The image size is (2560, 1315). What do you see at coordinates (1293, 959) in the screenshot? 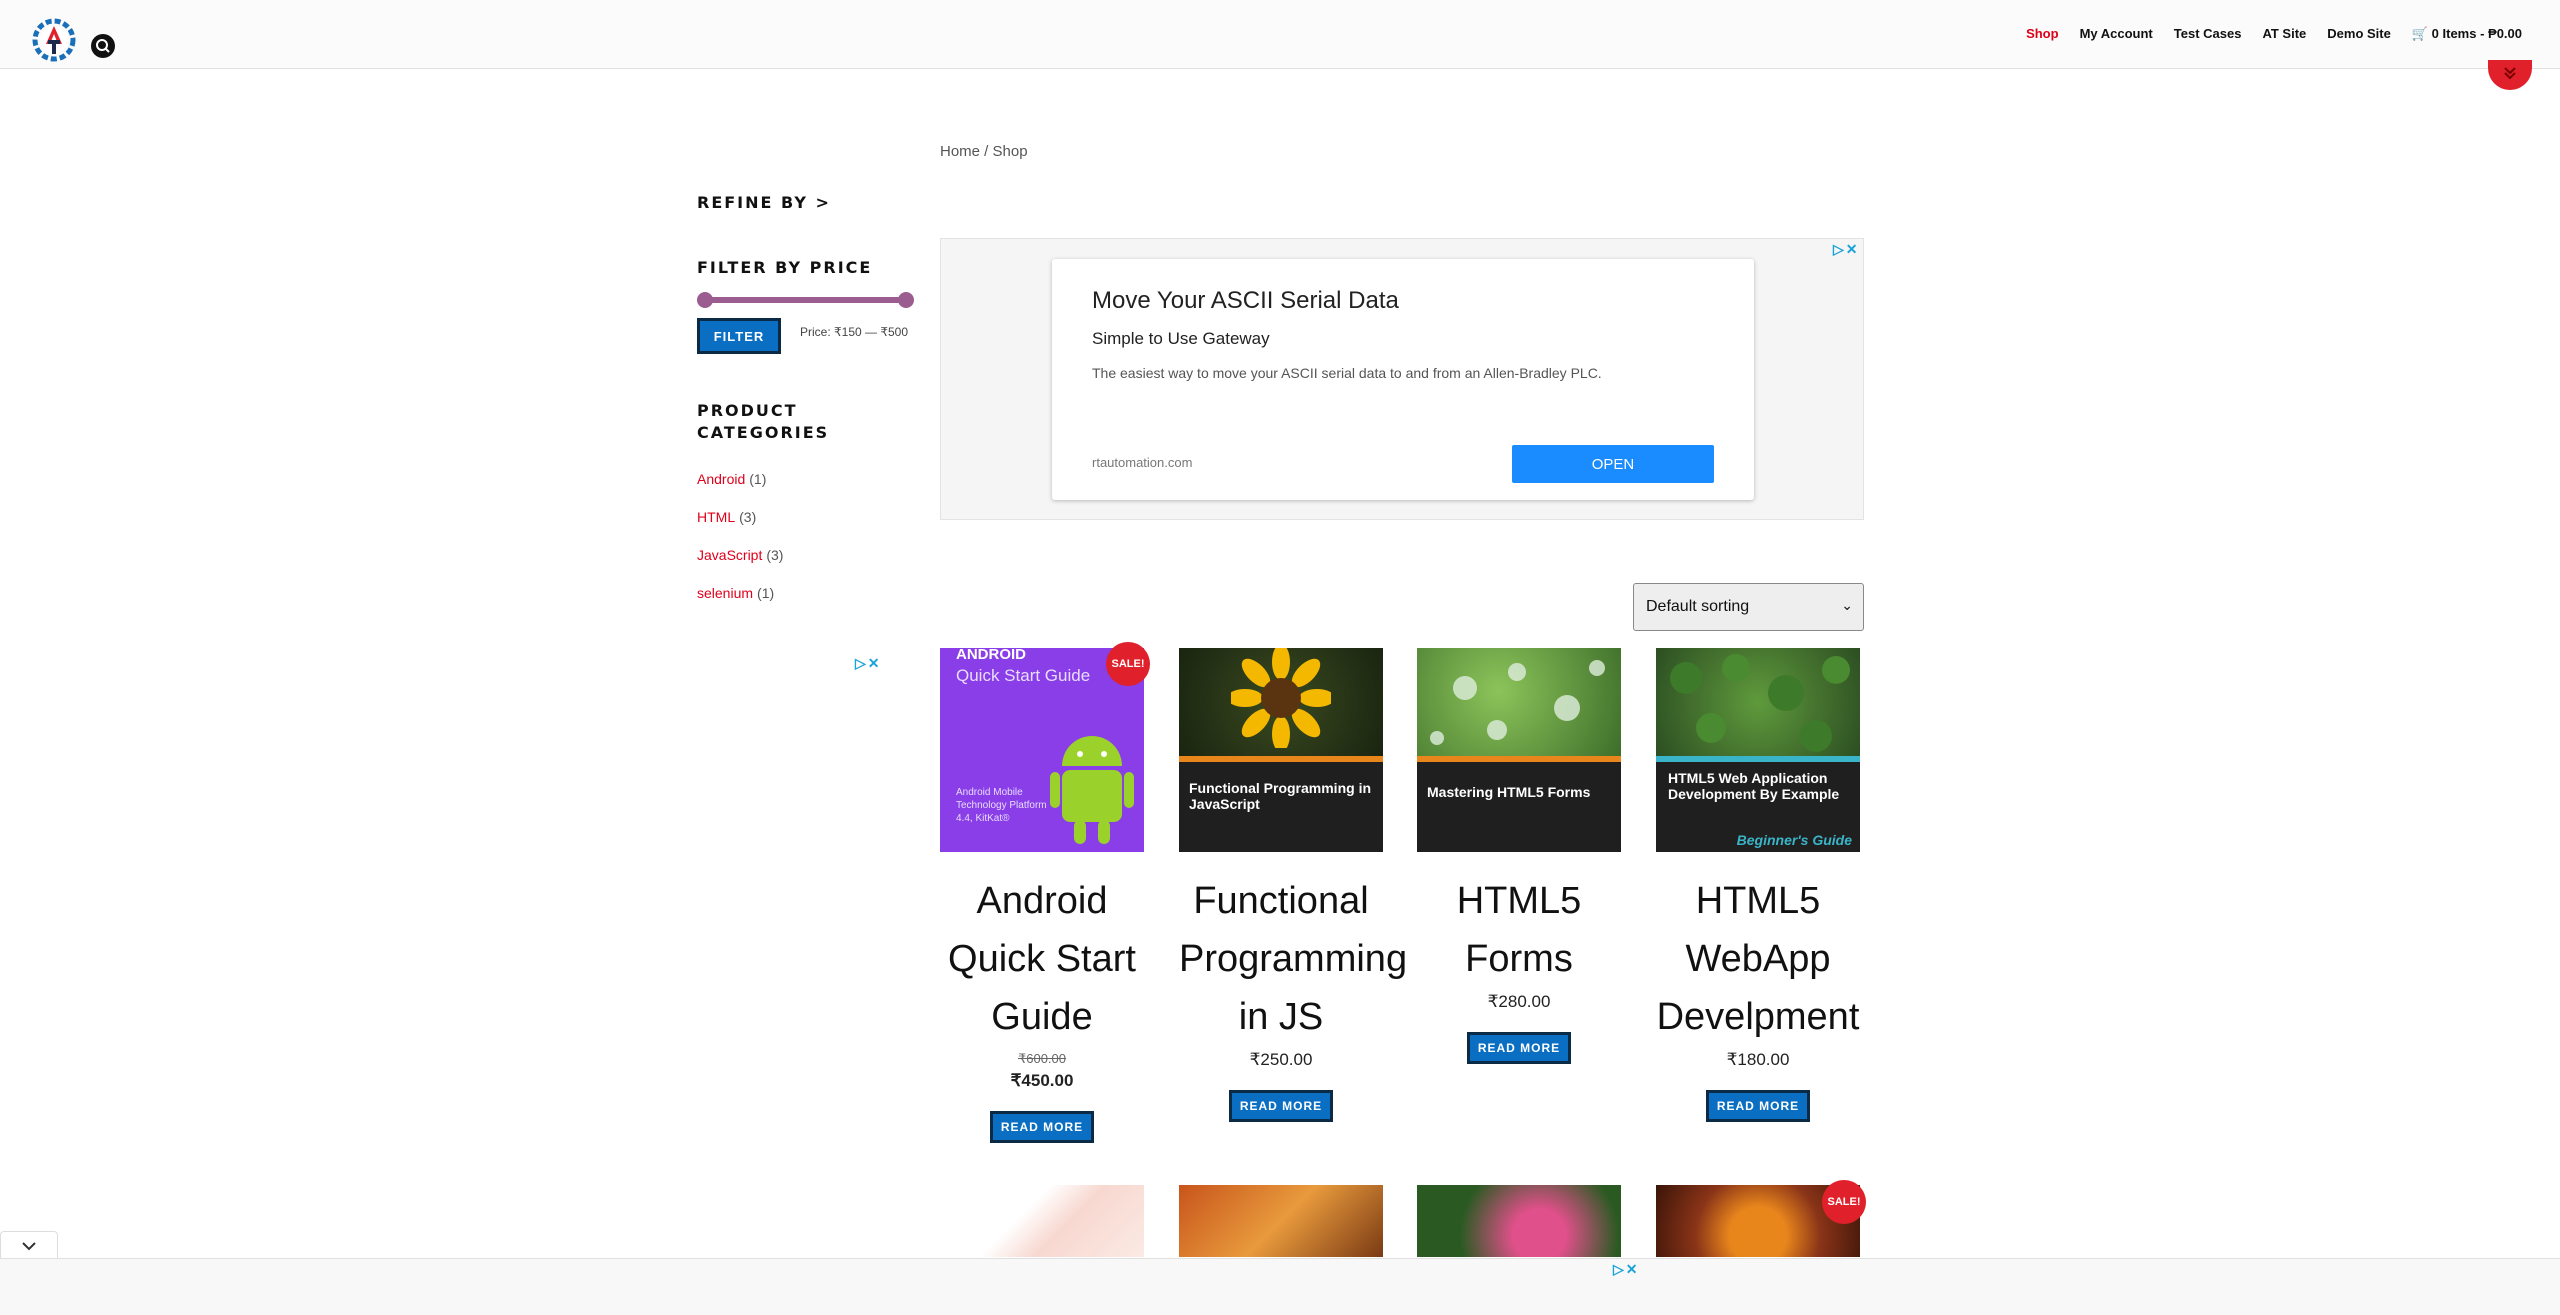
I see `product-title: Functional Programming in JS` at bounding box center [1293, 959].